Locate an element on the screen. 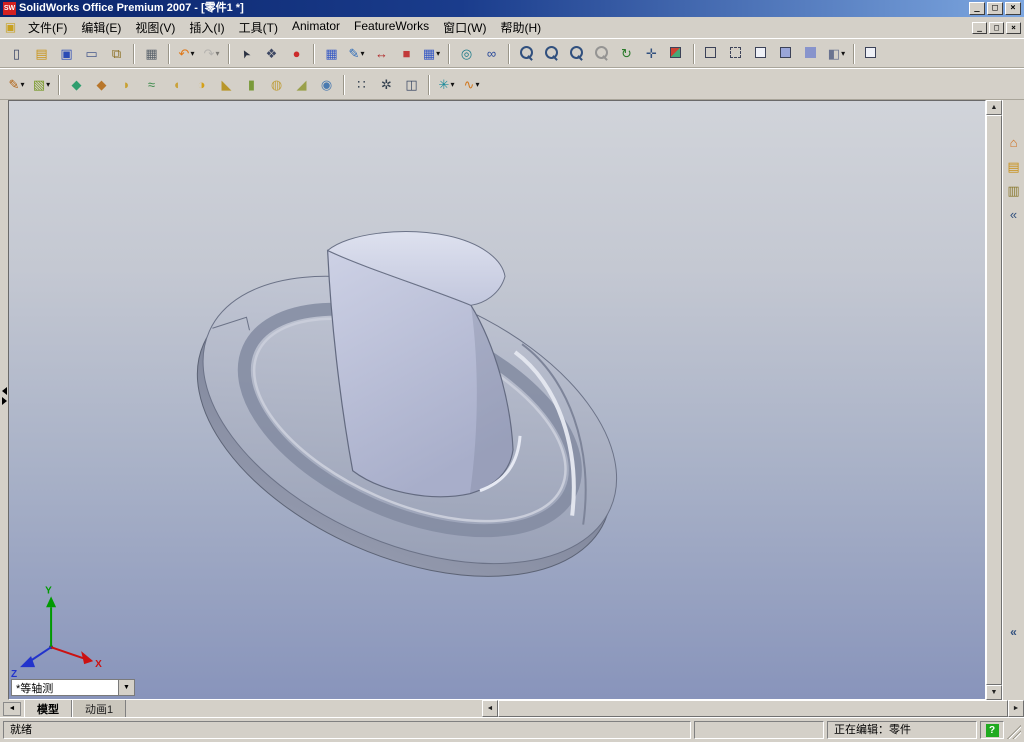 This screenshot has width=1024, height=742. hidden-lines-visible-icon is located at coordinates (736, 53).